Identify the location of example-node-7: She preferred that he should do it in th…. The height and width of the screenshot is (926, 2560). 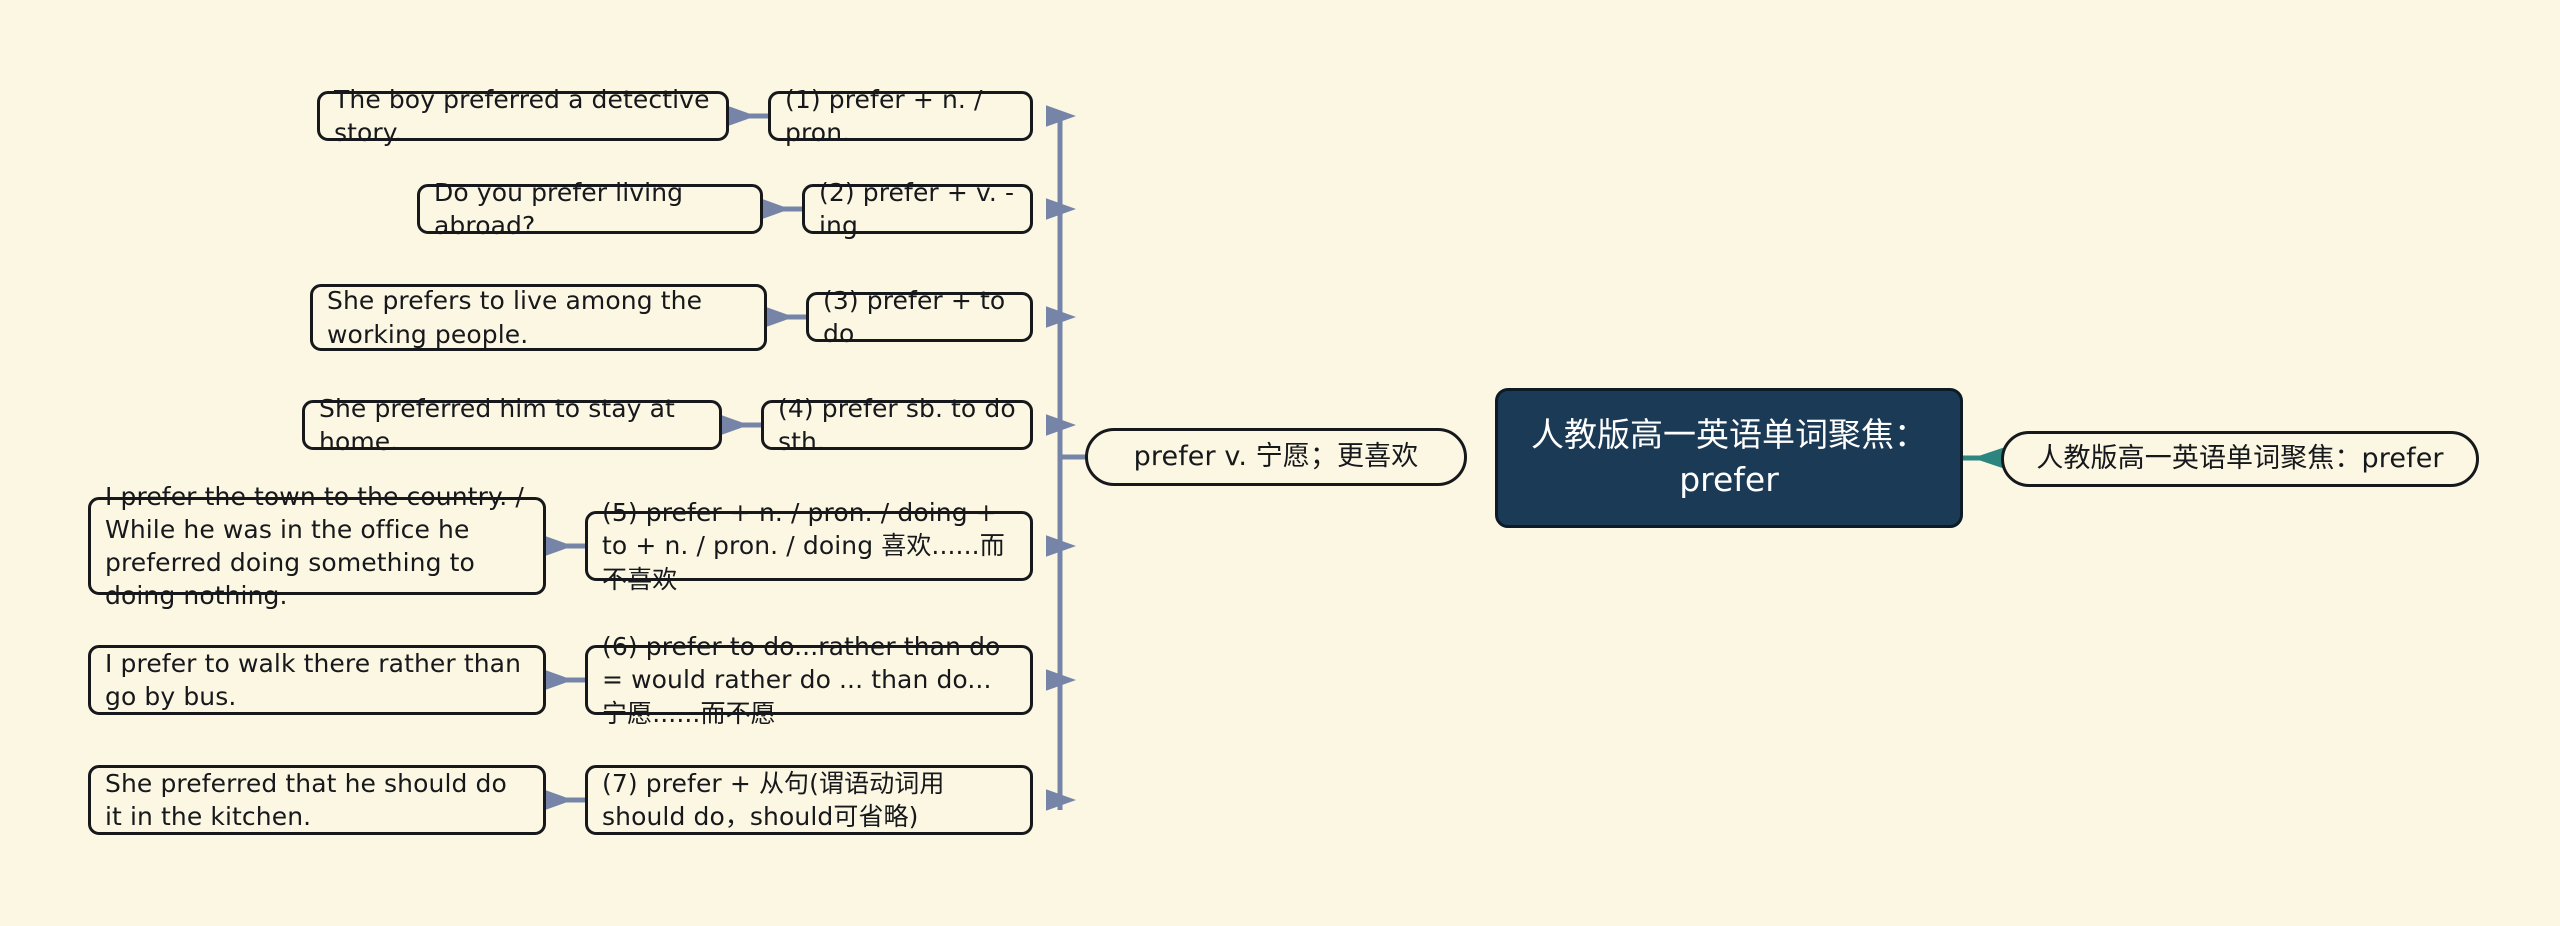
(317, 800).